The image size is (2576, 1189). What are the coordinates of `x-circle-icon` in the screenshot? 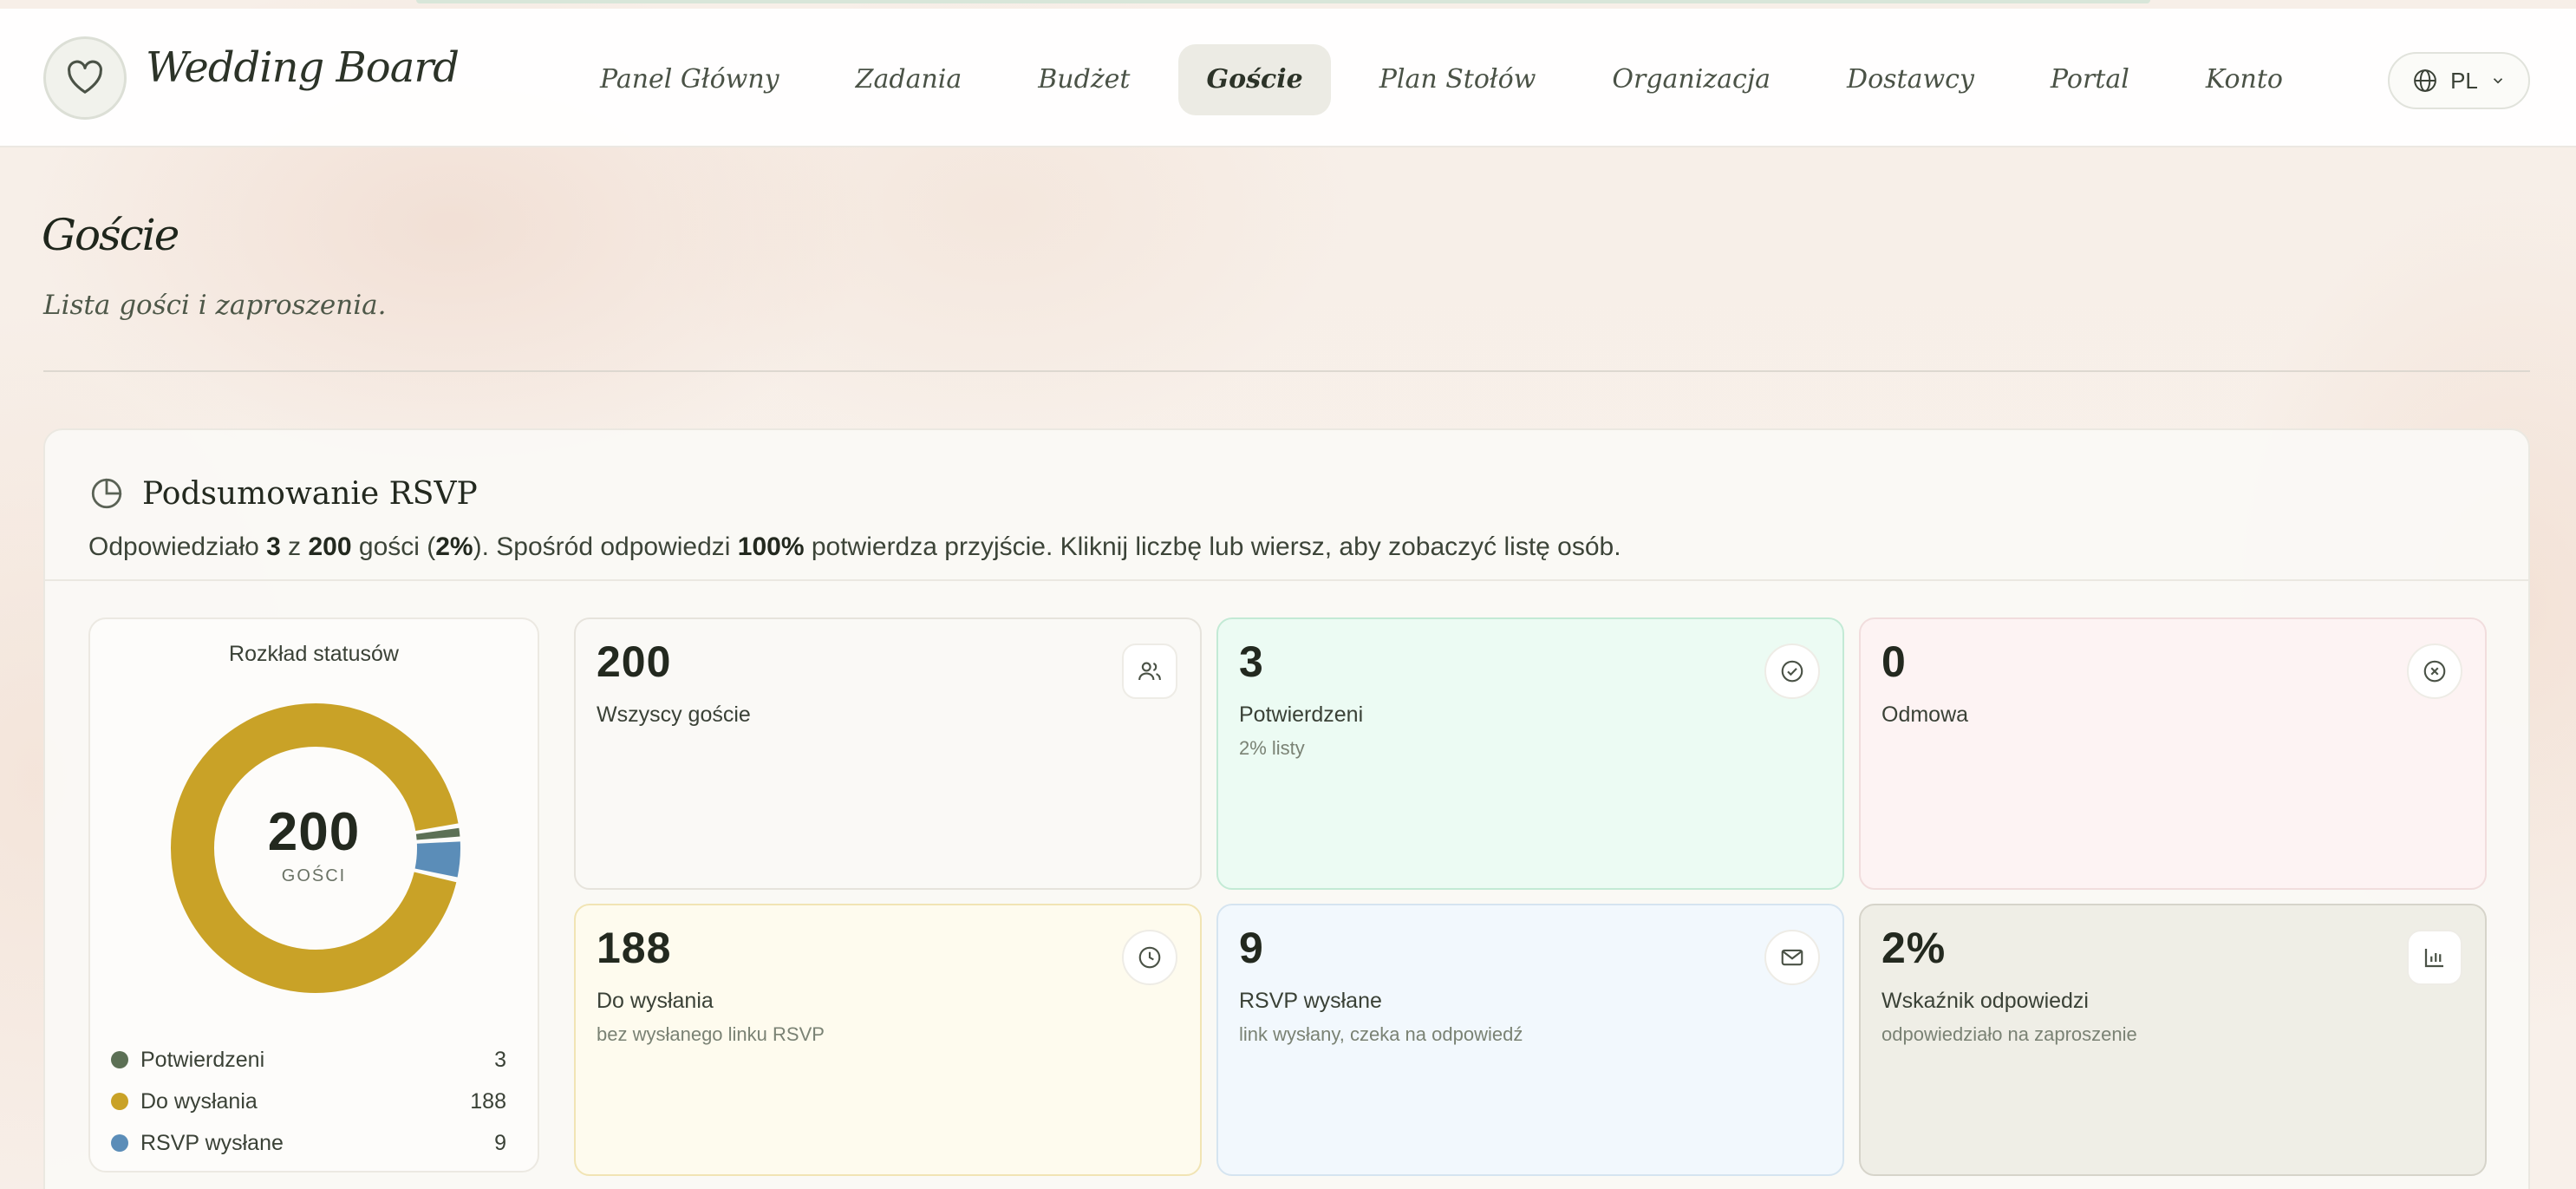 It's located at (2435, 671).